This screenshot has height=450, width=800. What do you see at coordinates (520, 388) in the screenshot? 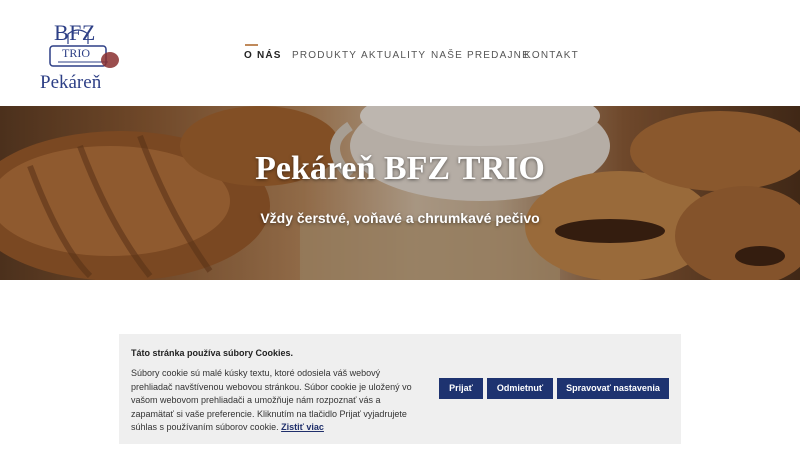
I see `reject-button: Odmietnuť` at bounding box center [520, 388].